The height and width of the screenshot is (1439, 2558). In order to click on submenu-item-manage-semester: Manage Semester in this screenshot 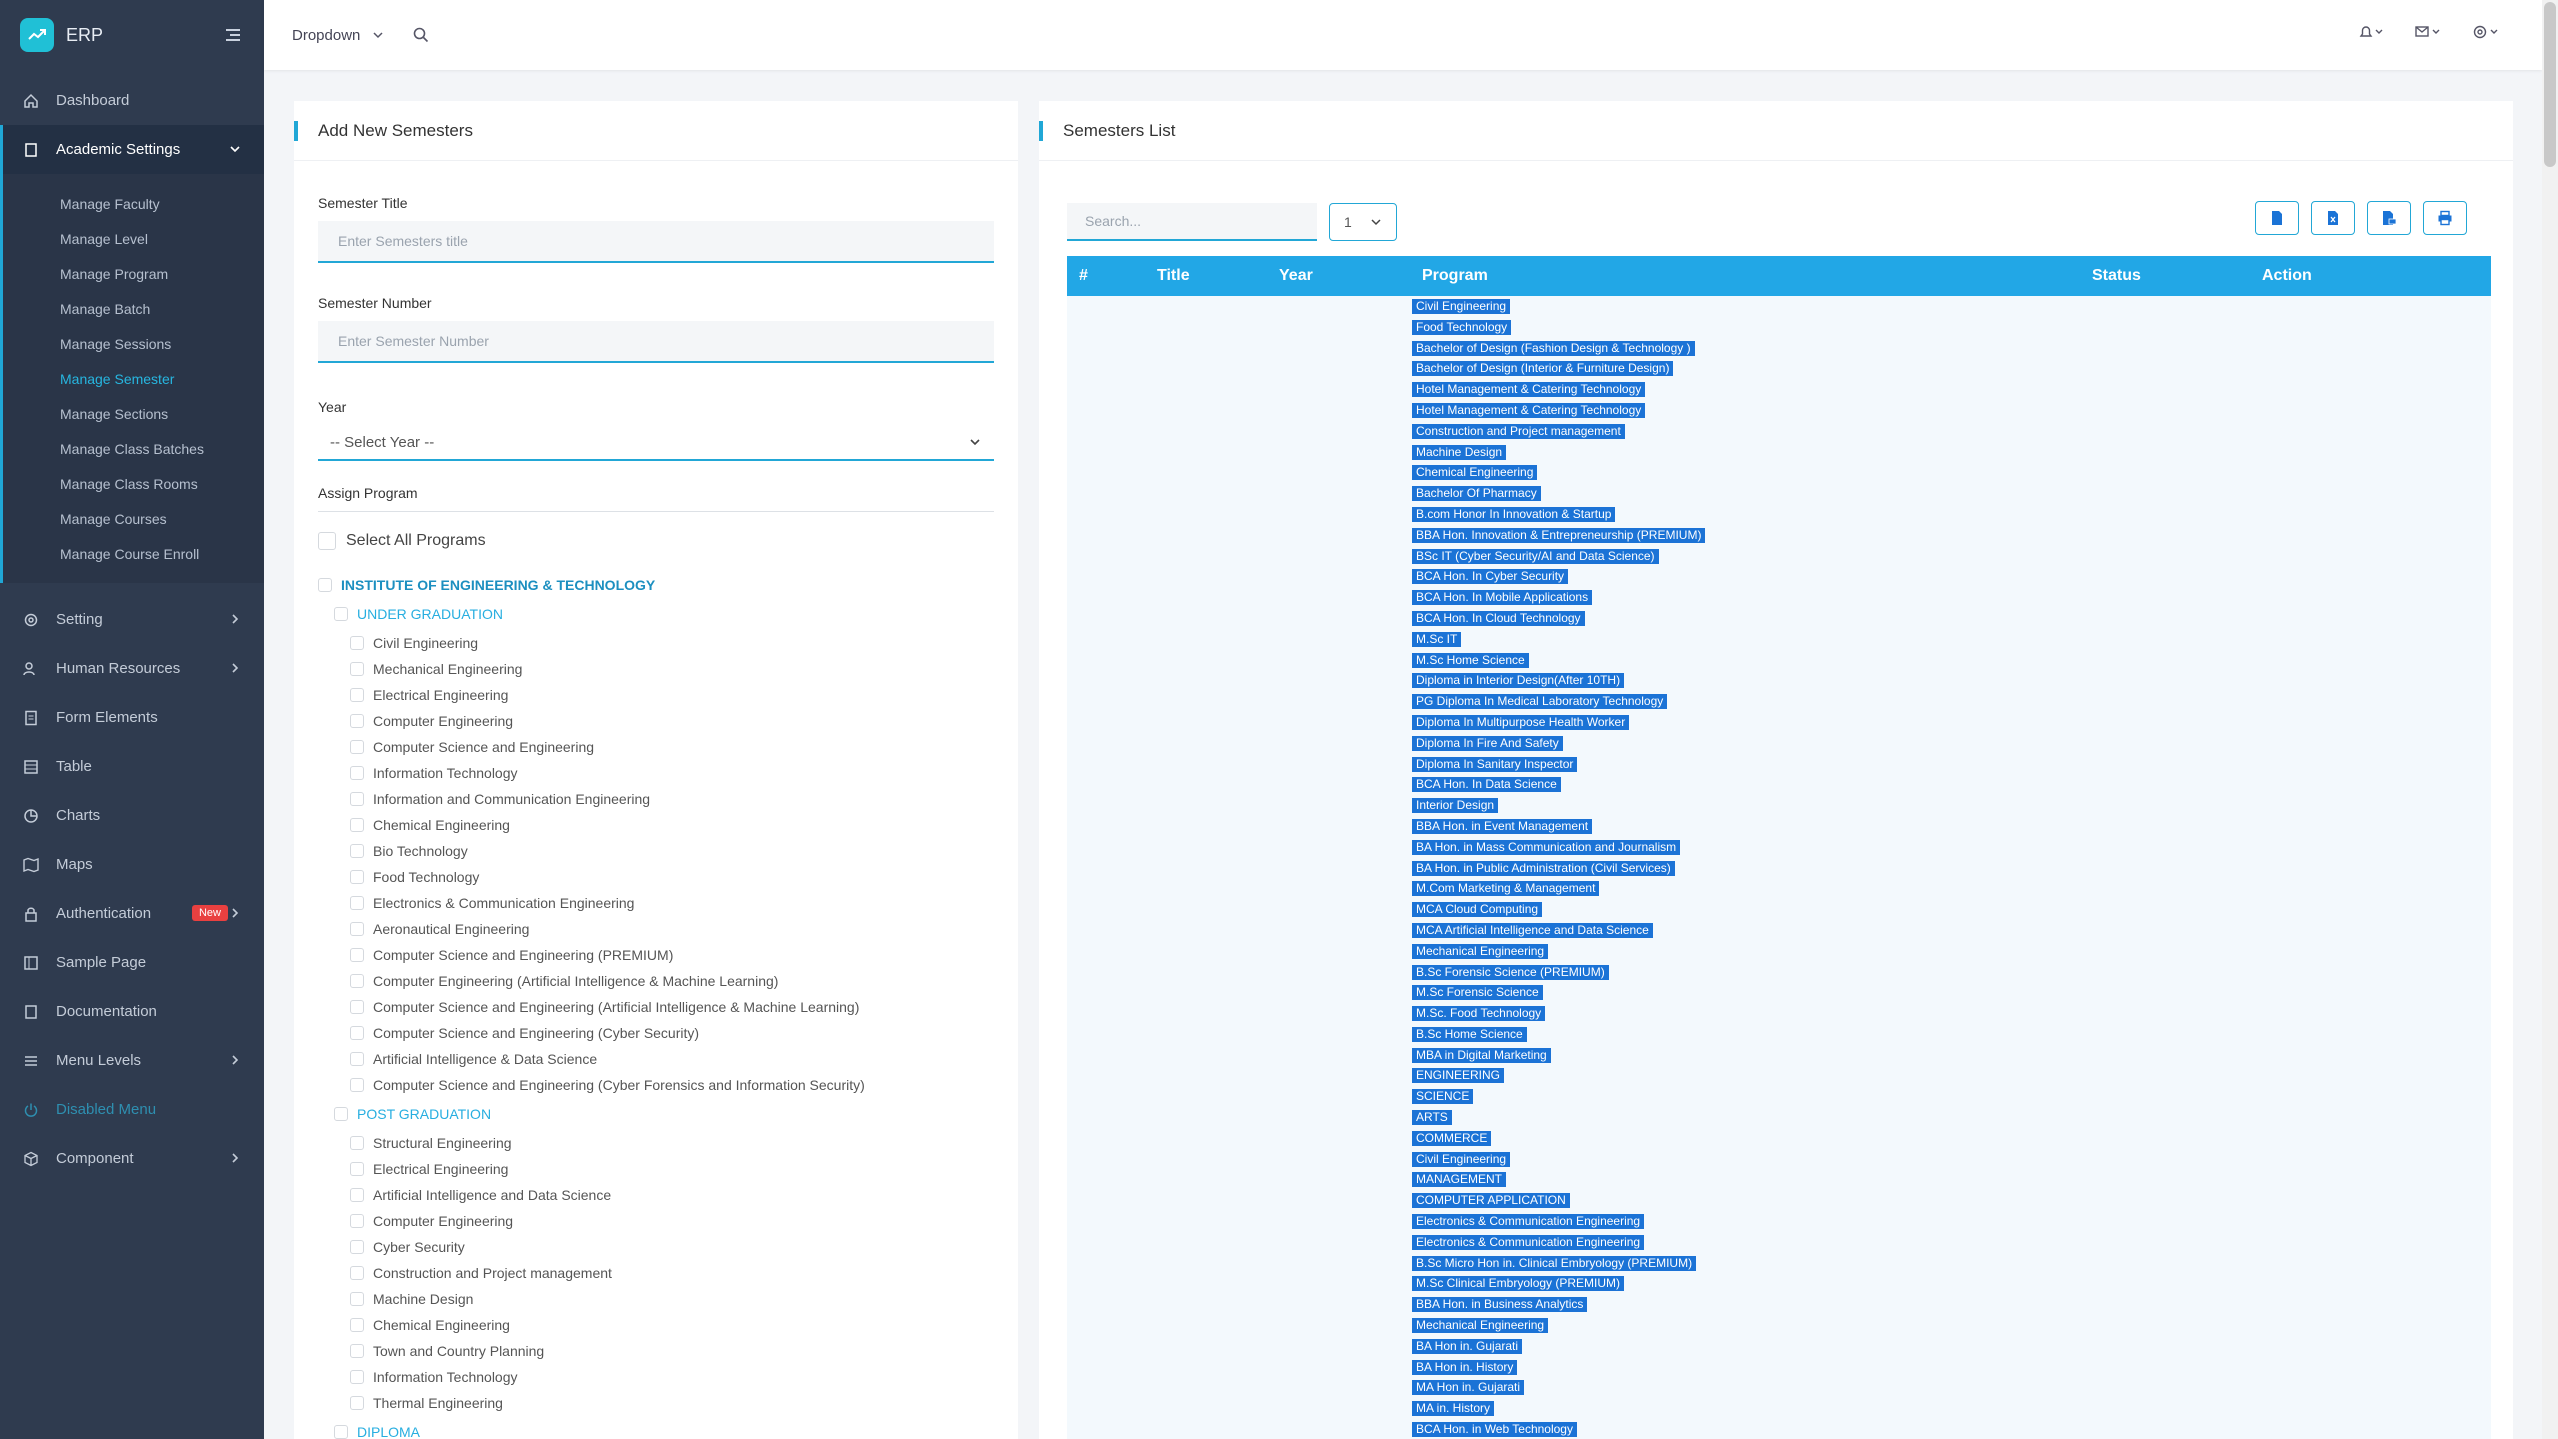, I will do `click(133, 378)`.